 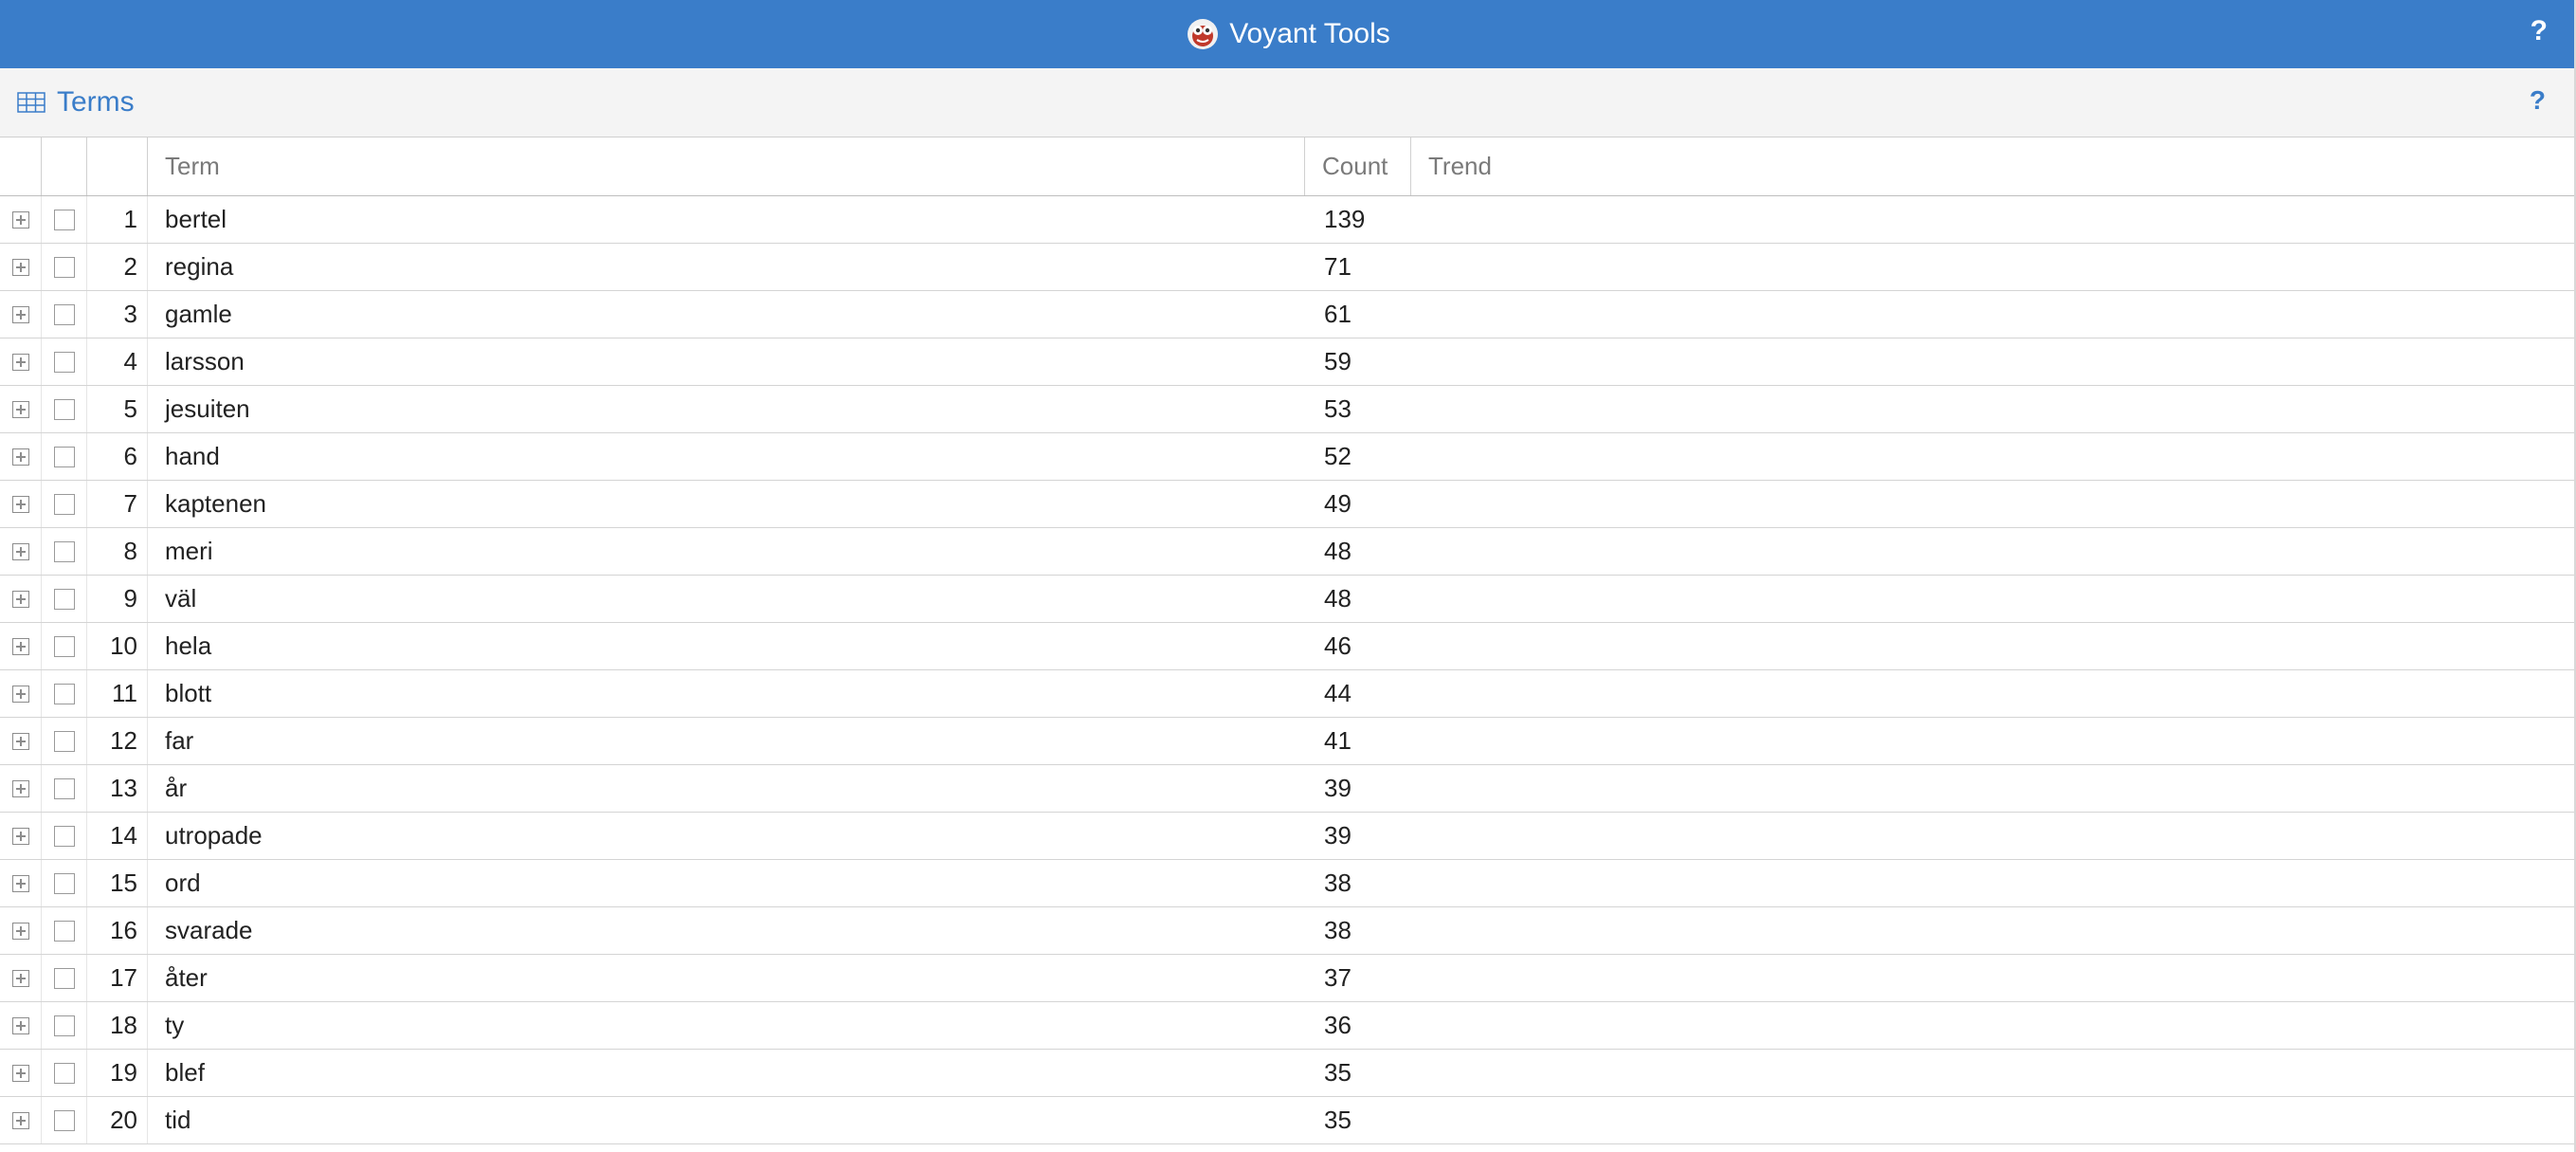 What do you see at coordinates (1287, 409) in the screenshot?
I see `table-row: 5 jesuiten 53` at bounding box center [1287, 409].